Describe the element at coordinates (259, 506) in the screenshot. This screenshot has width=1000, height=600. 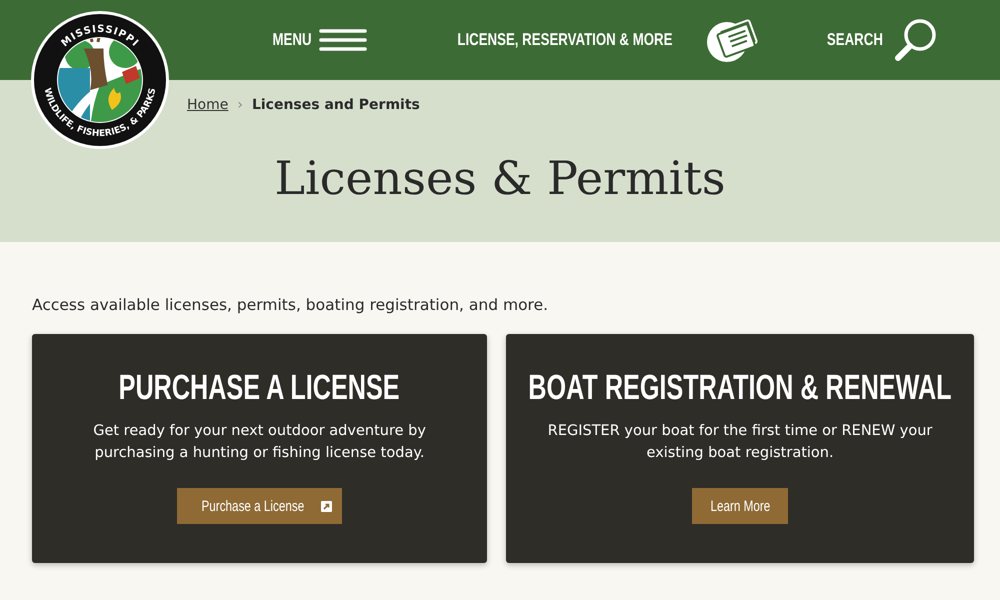
I see `card-button: Purchase a License` at that location.